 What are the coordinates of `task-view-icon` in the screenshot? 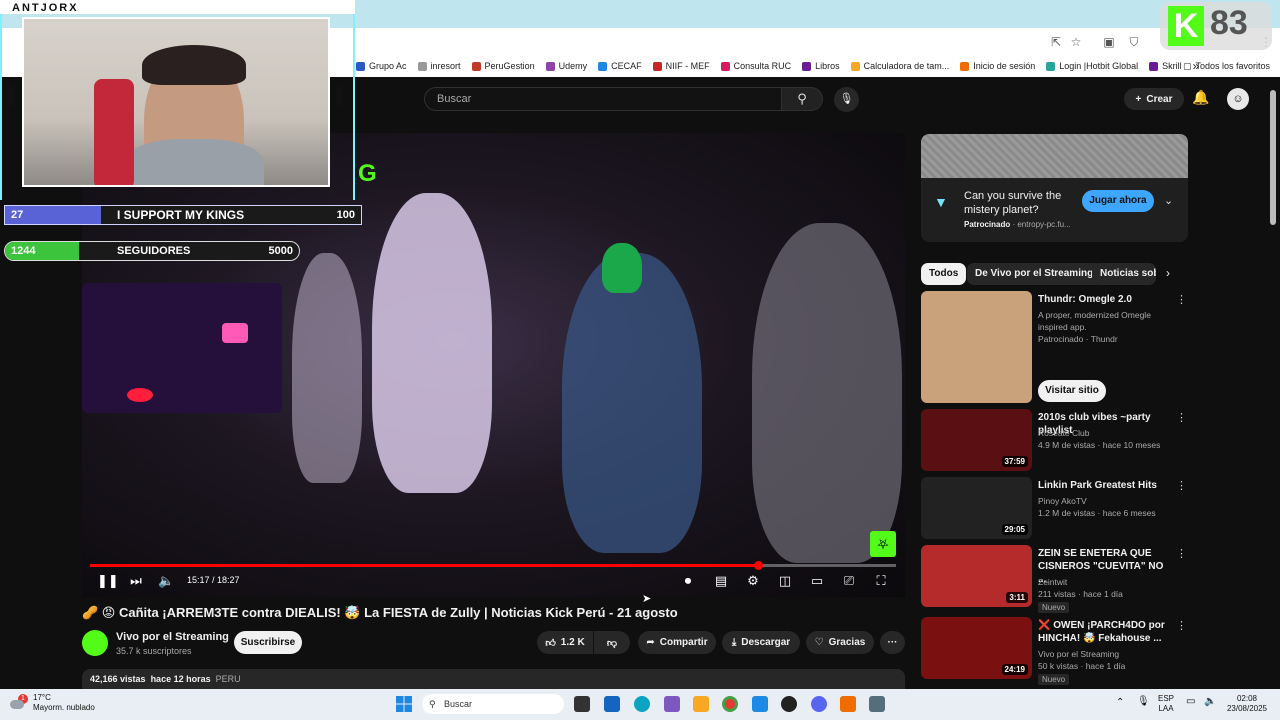 It's located at (582, 704).